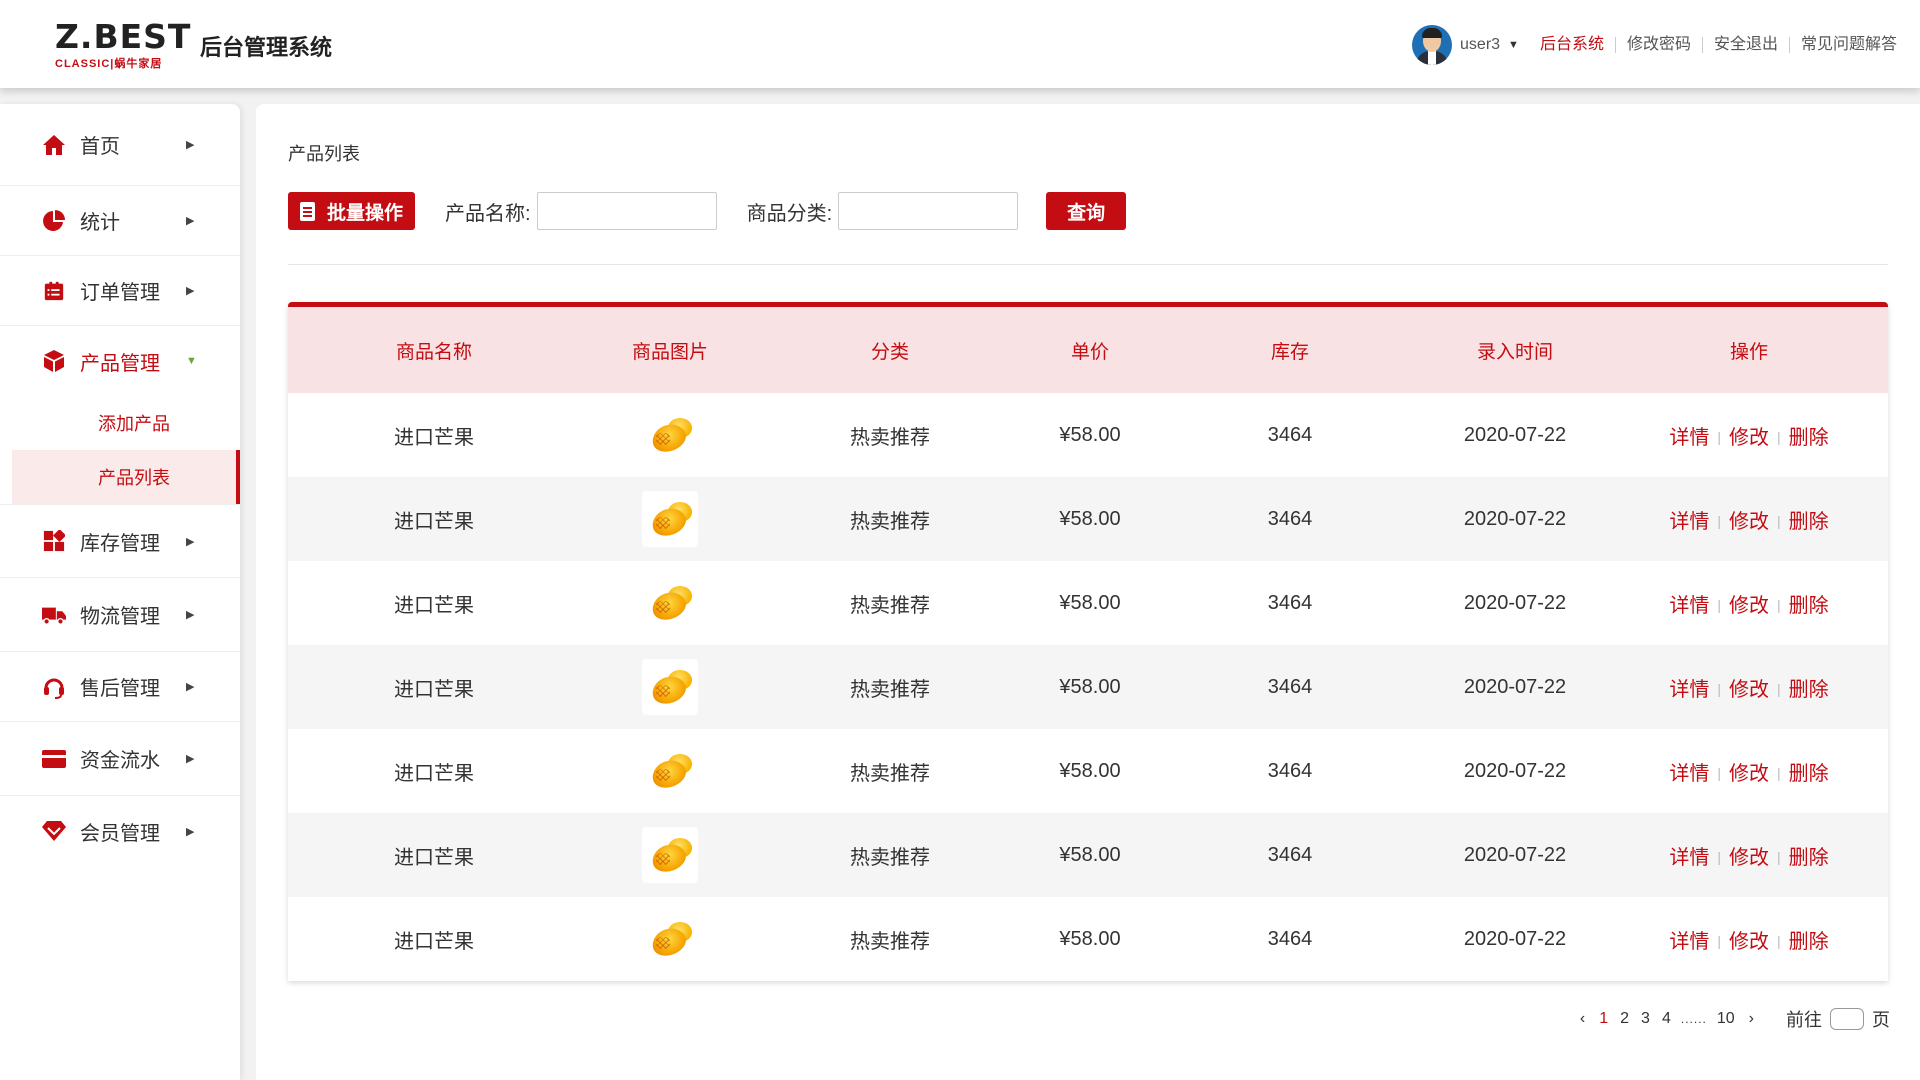  What do you see at coordinates (1726, 1019) in the screenshot?
I see `page-last: 10` at bounding box center [1726, 1019].